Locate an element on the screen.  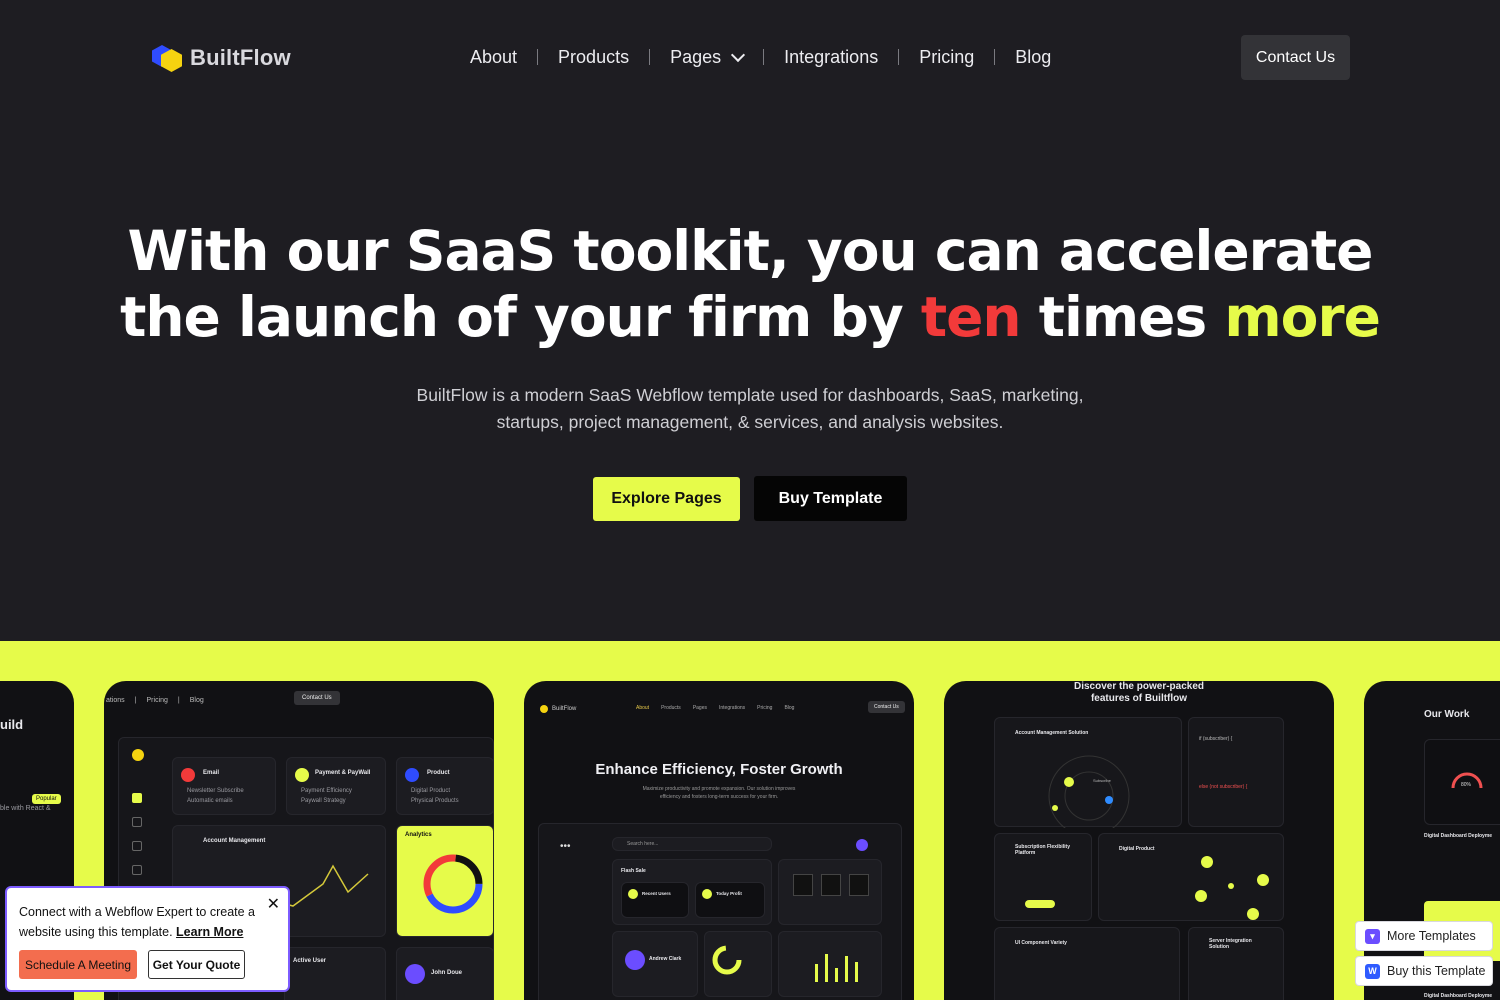
hero-title-highlight-lime: more is located at coordinates (1302, 317).